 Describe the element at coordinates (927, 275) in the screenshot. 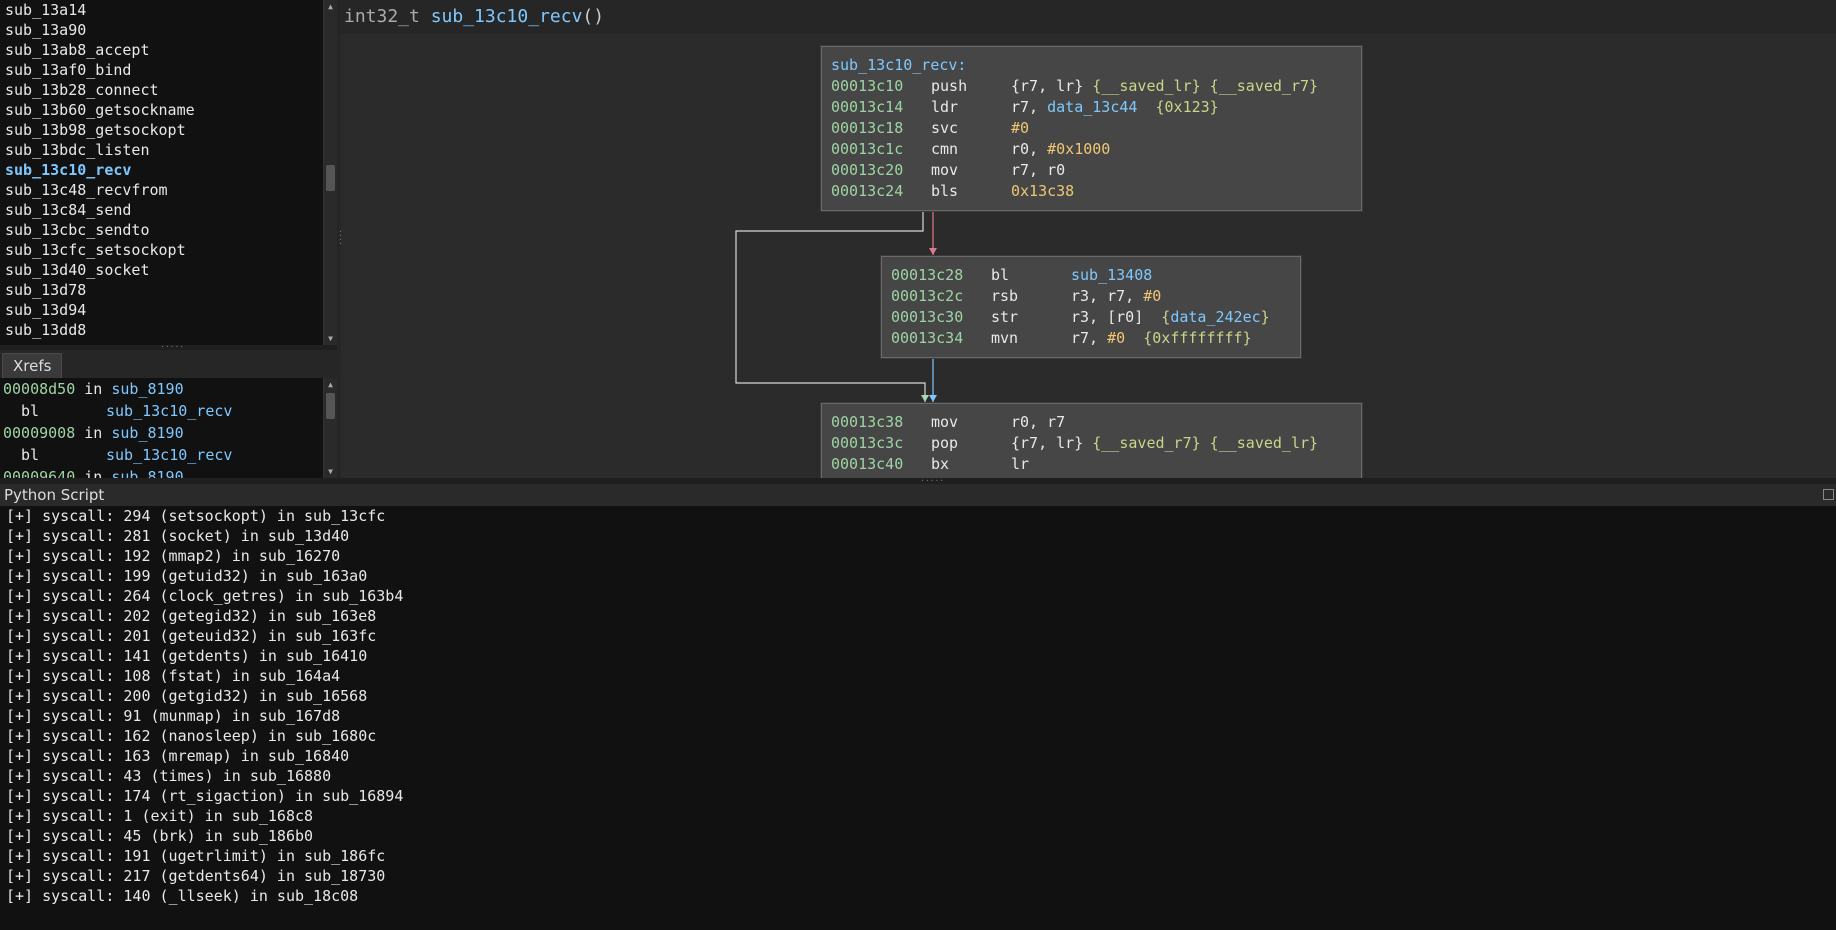

I see `instruction-address: 00013c28` at that location.